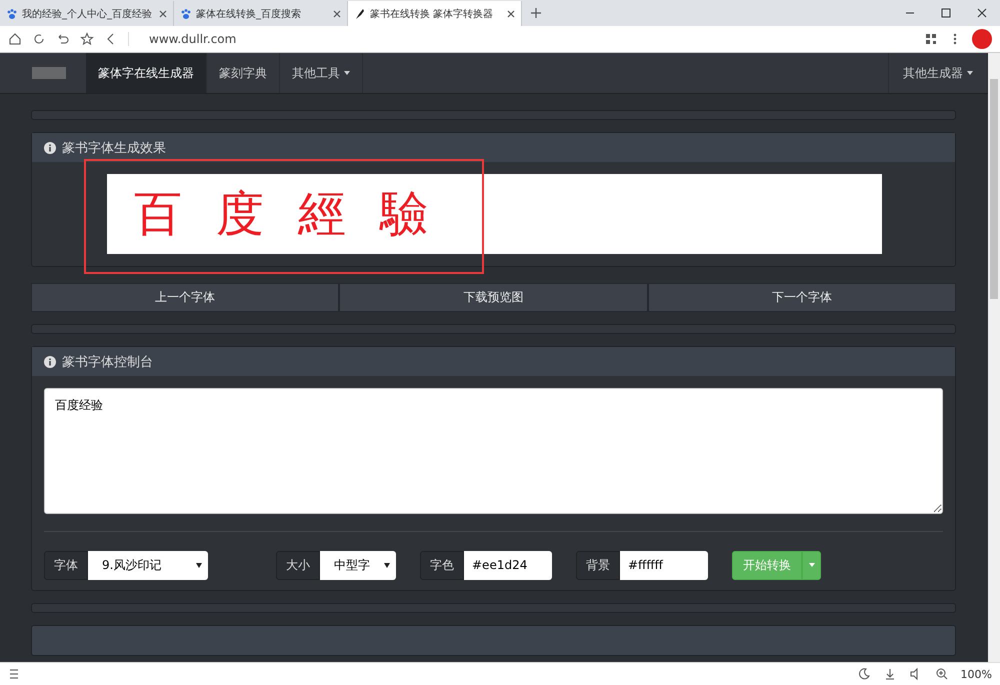 This screenshot has width=1000, height=685. Describe the element at coordinates (107, 362) in the screenshot. I see `panel-title: 篆书字体控制台` at that location.